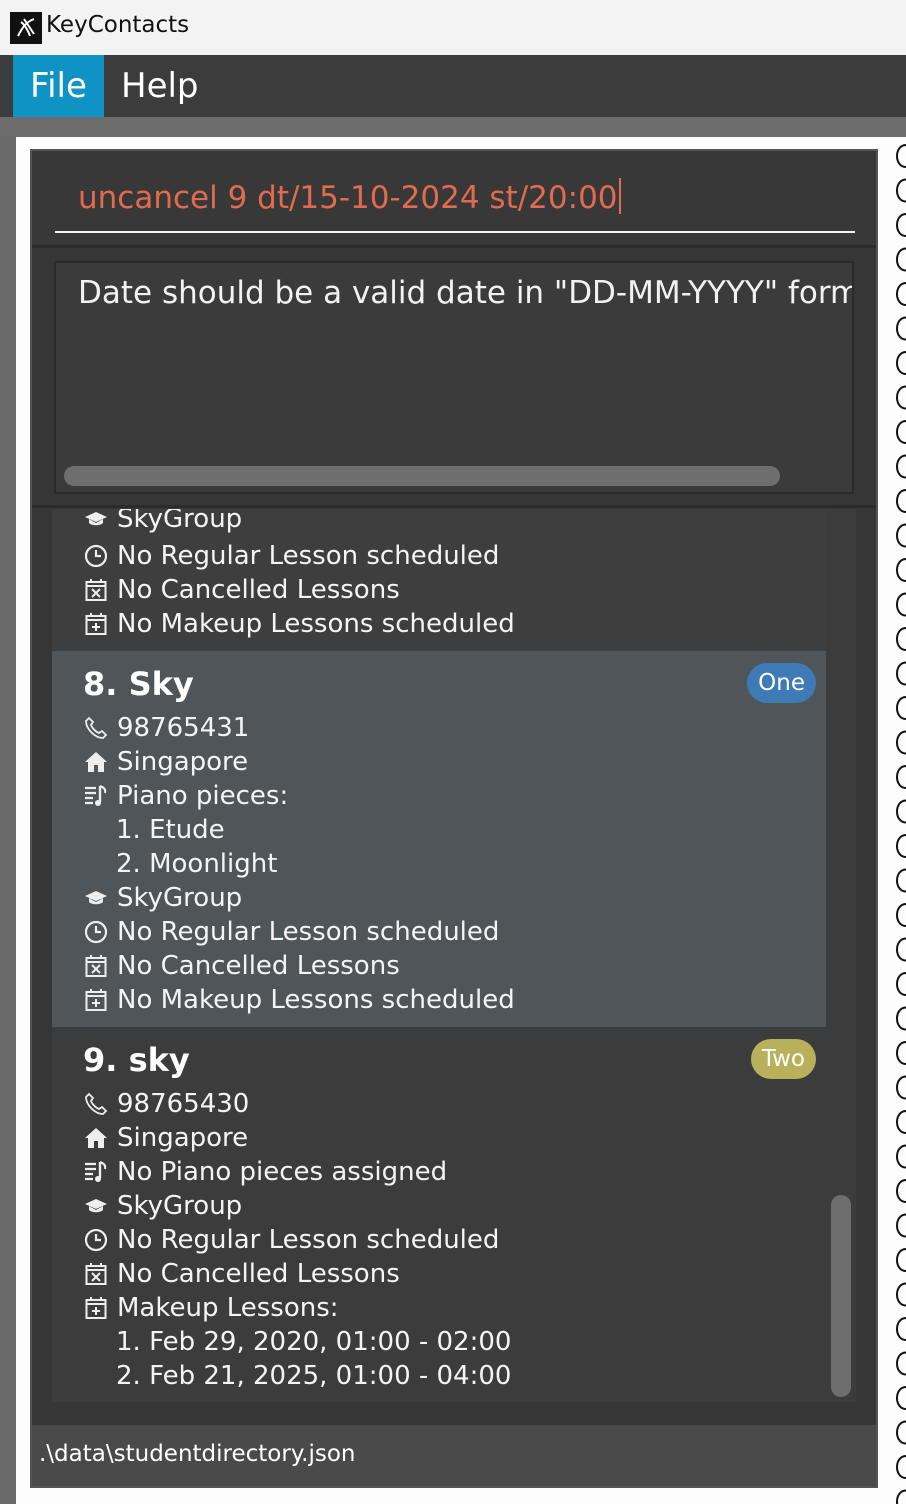  I want to click on window-title: KeyContacts, so click(118, 25).